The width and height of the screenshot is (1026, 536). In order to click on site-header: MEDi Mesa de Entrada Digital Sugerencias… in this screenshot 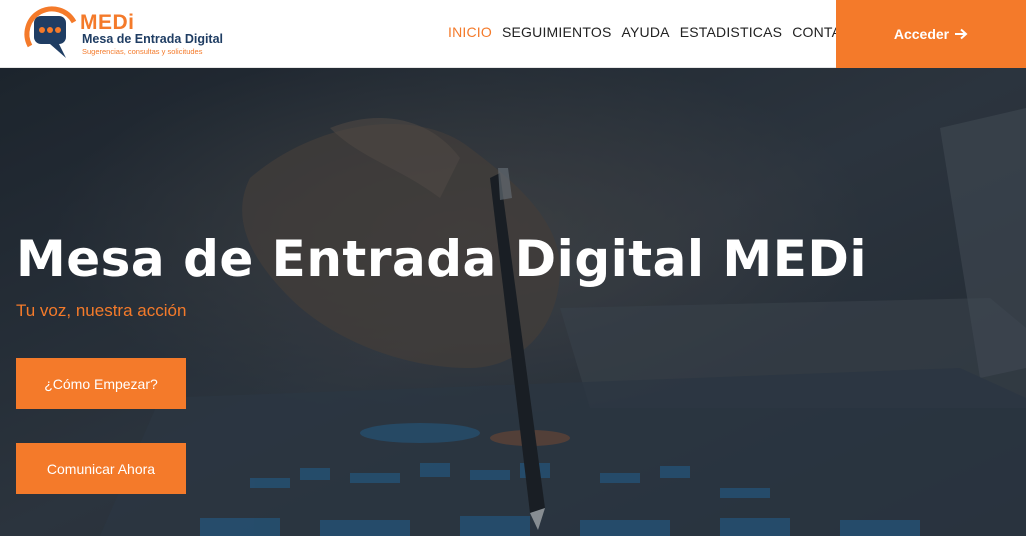, I will do `click(513, 34)`.